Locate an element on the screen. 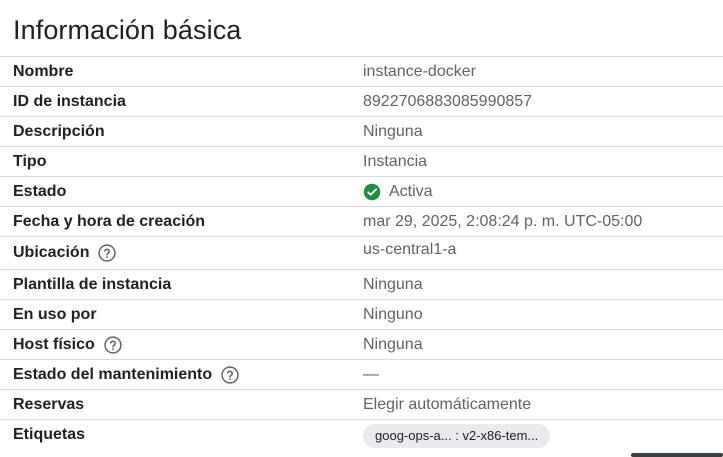 This screenshot has height=457, width=723. row-label-labels: Etiquetas is located at coordinates (49, 434).